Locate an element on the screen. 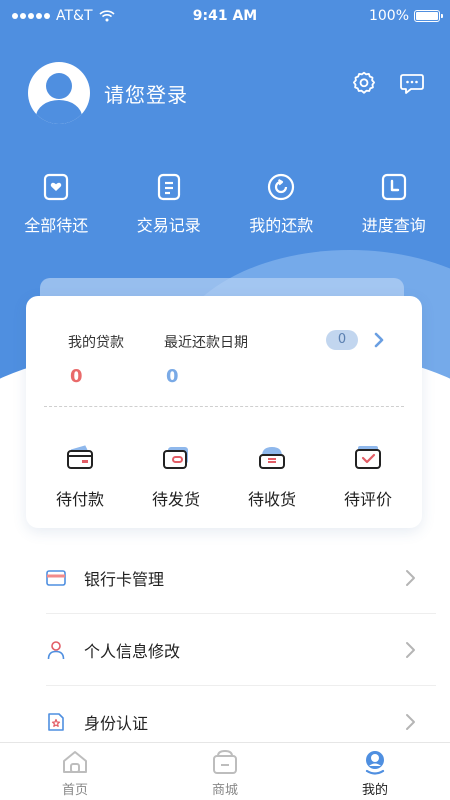 Image resolution: width=450 pixels, height=800 pixels. quick-transactions: 交易记录 is located at coordinates (169, 204).